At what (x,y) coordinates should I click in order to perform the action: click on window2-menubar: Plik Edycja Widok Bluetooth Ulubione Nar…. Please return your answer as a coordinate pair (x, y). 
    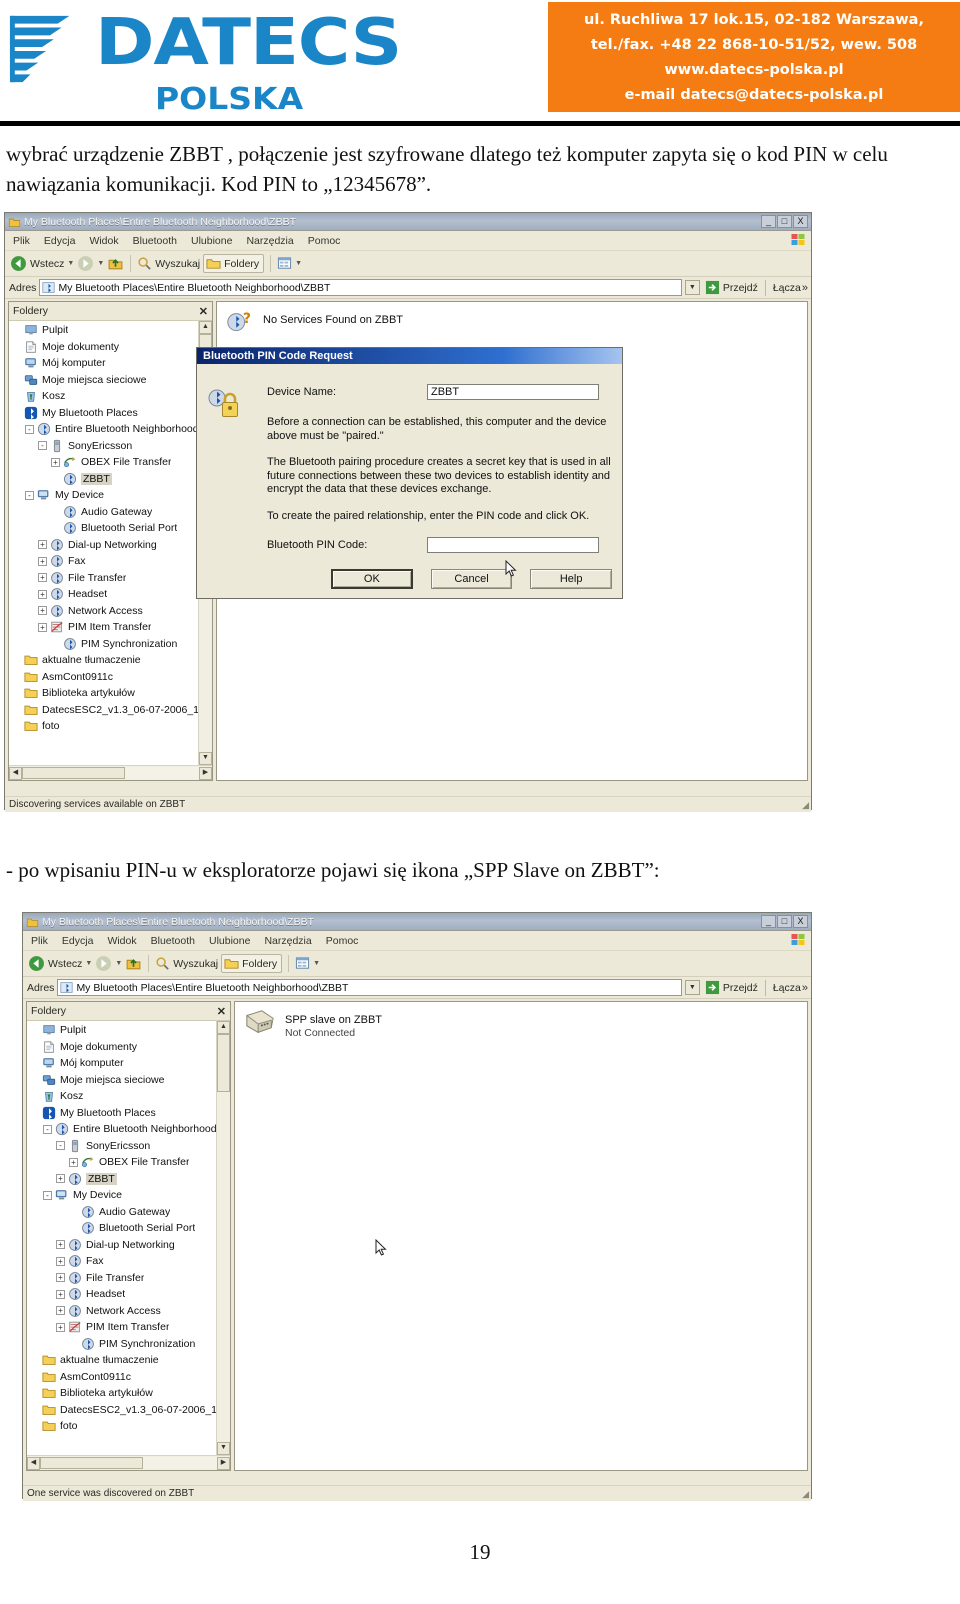
    Looking at the image, I should click on (417, 941).